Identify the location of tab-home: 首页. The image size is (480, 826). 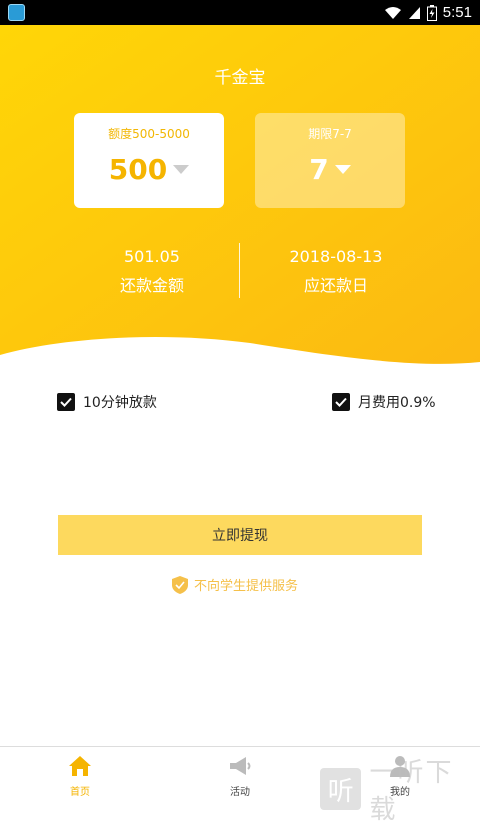
(80, 774).